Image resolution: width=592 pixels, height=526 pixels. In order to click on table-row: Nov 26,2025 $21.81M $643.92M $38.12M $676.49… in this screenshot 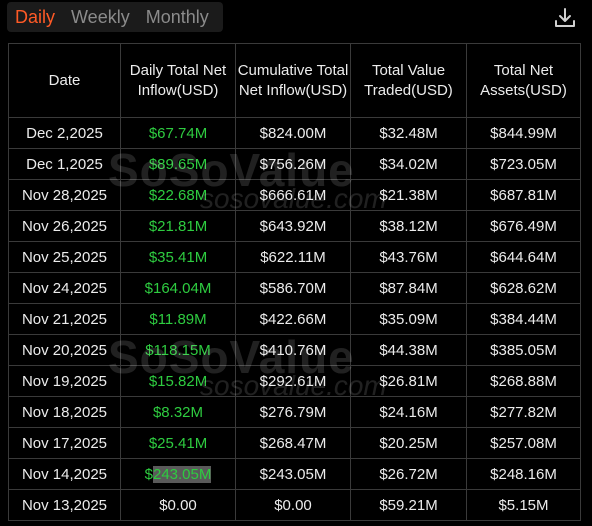, I will do `click(294, 226)`.